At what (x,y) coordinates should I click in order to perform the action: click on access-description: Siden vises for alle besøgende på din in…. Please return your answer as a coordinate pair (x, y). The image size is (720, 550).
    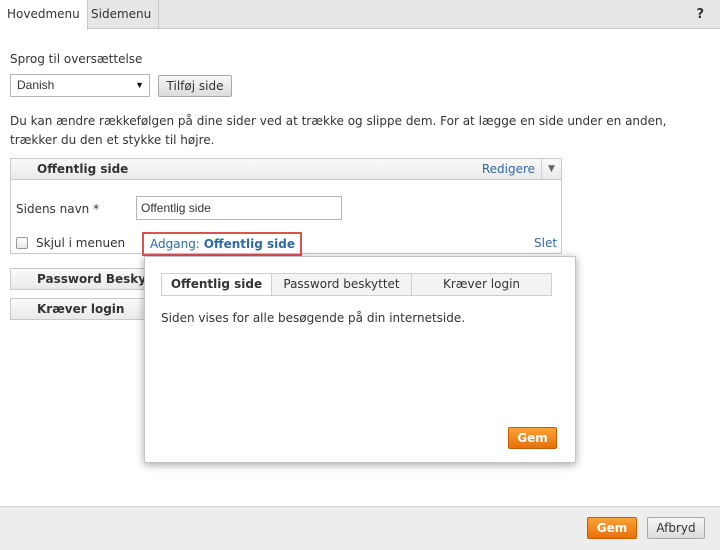
    Looking at the image, I should click on (313, 318).